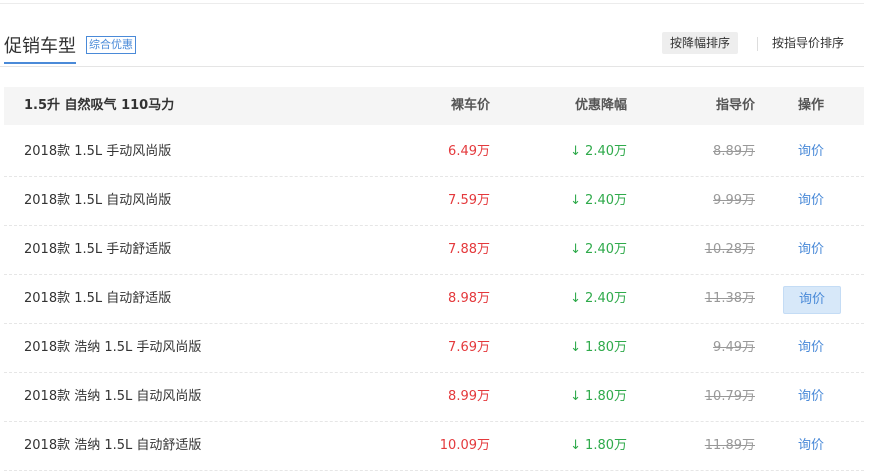  What do you see at coordinates (111, 45) in the screenshot?
I see `badge-comprehensive-discount: 综合优惠` at bounding box center [111, 45].